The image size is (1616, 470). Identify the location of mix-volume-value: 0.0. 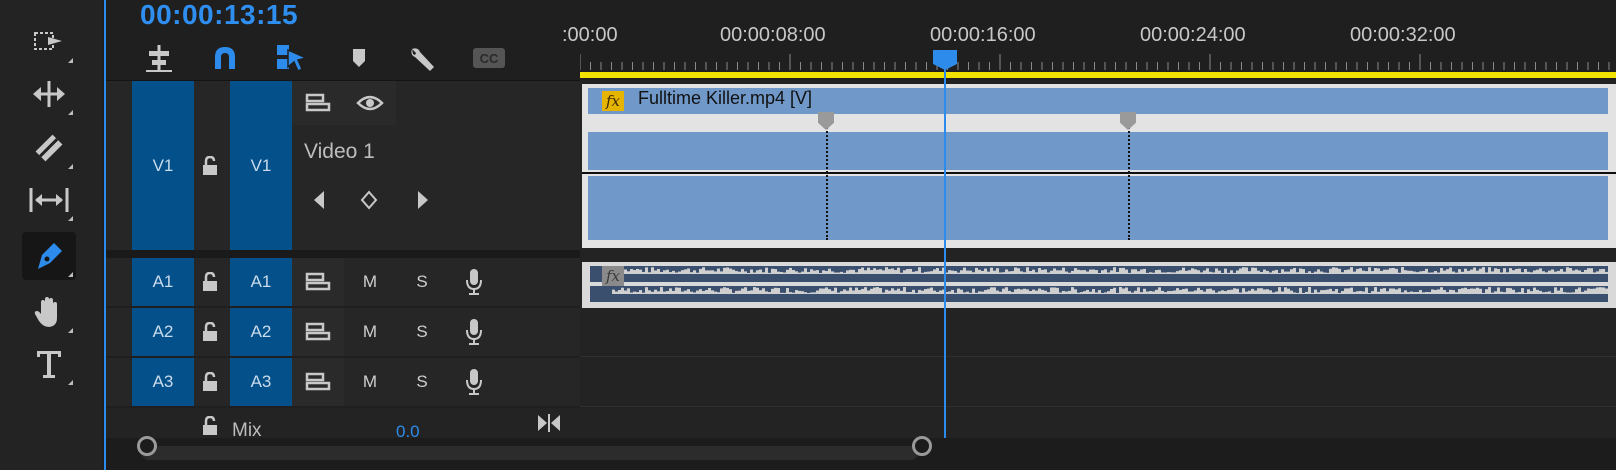
(408, 430).